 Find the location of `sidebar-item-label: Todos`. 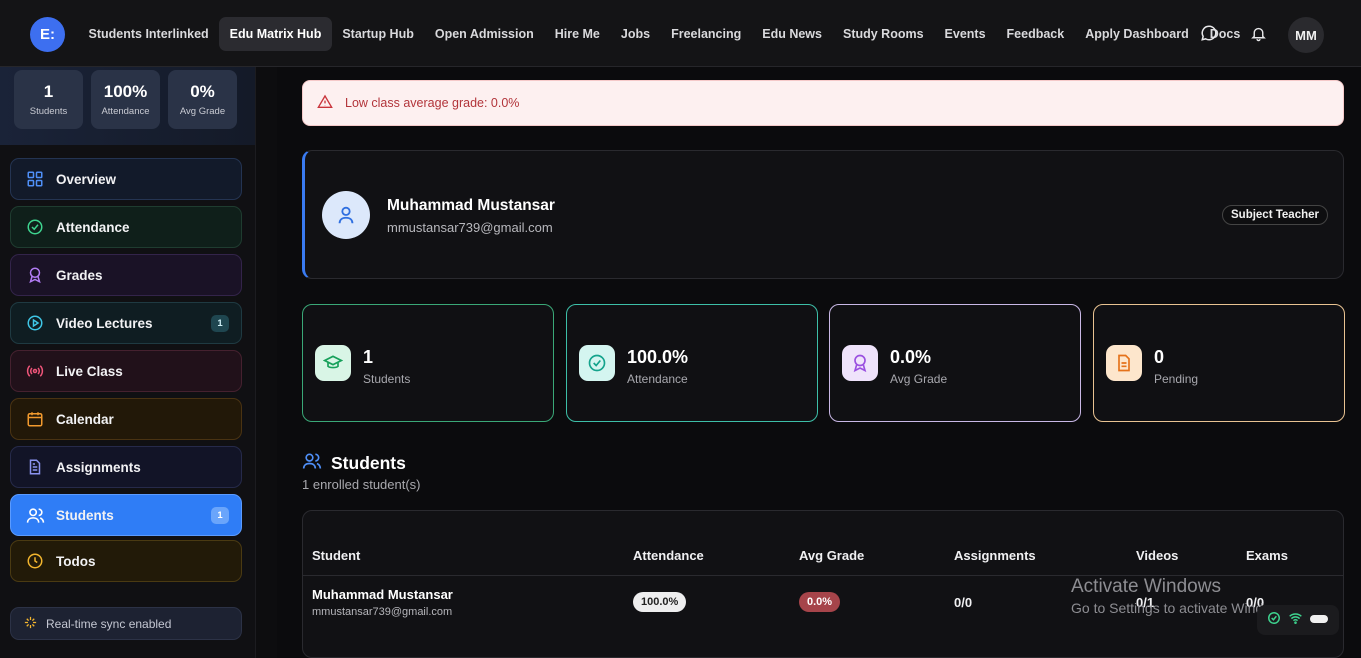

sidebar-item-label: Todos is located at coordinates (76, 561).